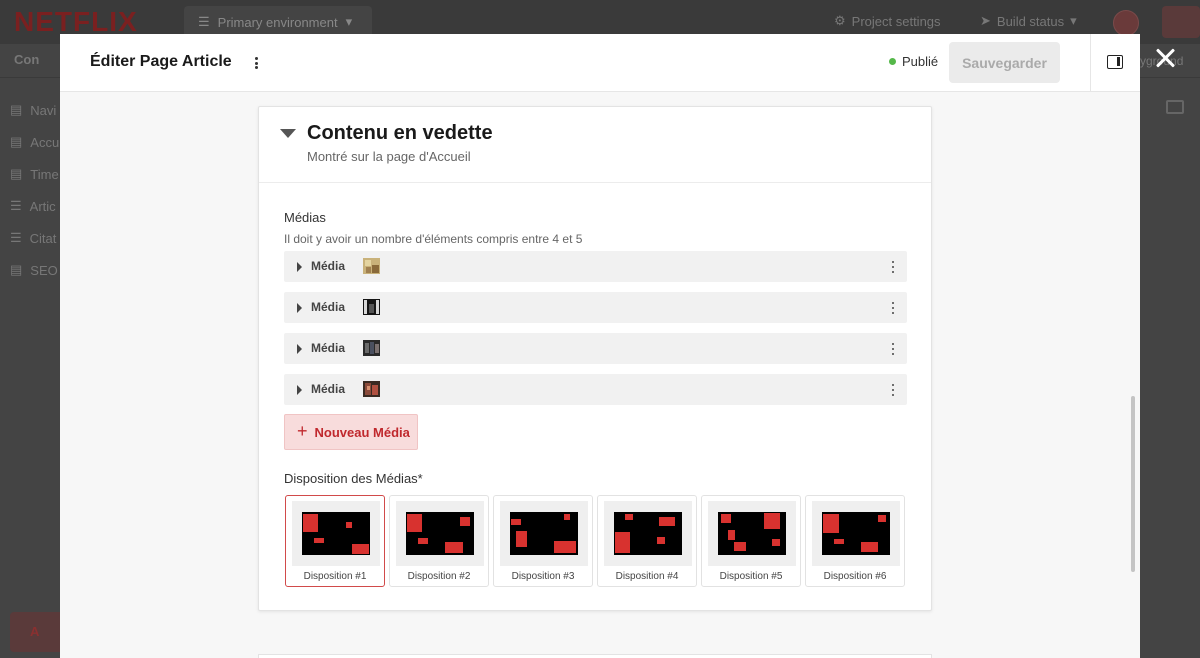 The width and height of the screenshot is (1200, 658). I want to click on project-settings-label: Project settings, so click(896, 21).